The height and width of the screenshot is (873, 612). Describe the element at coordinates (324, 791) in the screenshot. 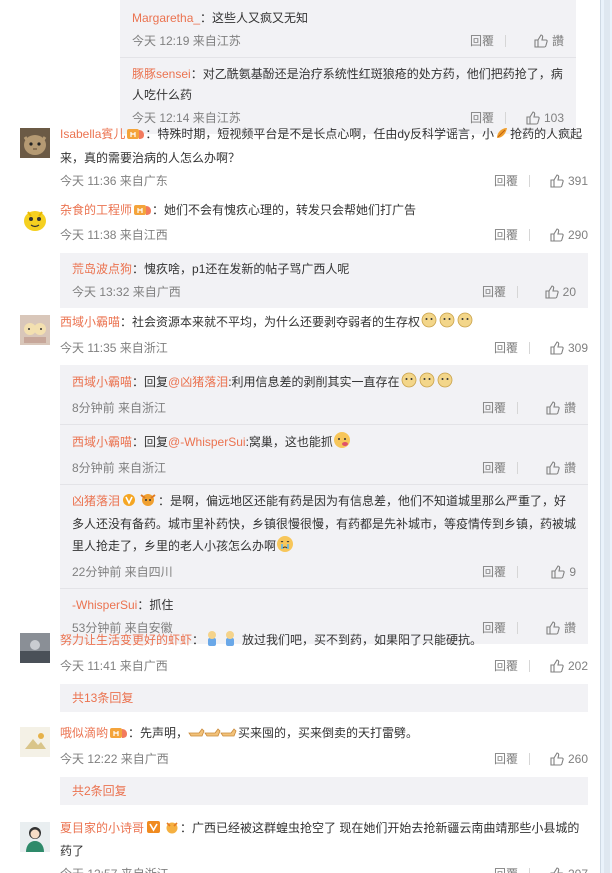

I see `view-more-replies: 共2条回复` at that location.